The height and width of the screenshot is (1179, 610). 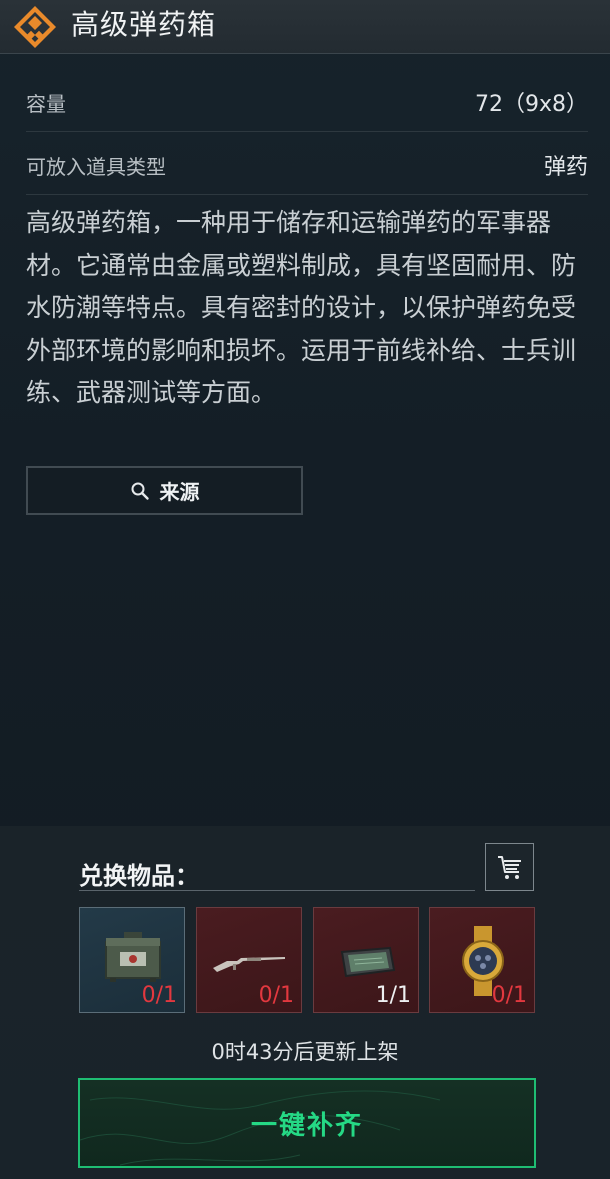 I want to click on one-click-fill-button: 一键补齐, so click(x=307, y=1123).